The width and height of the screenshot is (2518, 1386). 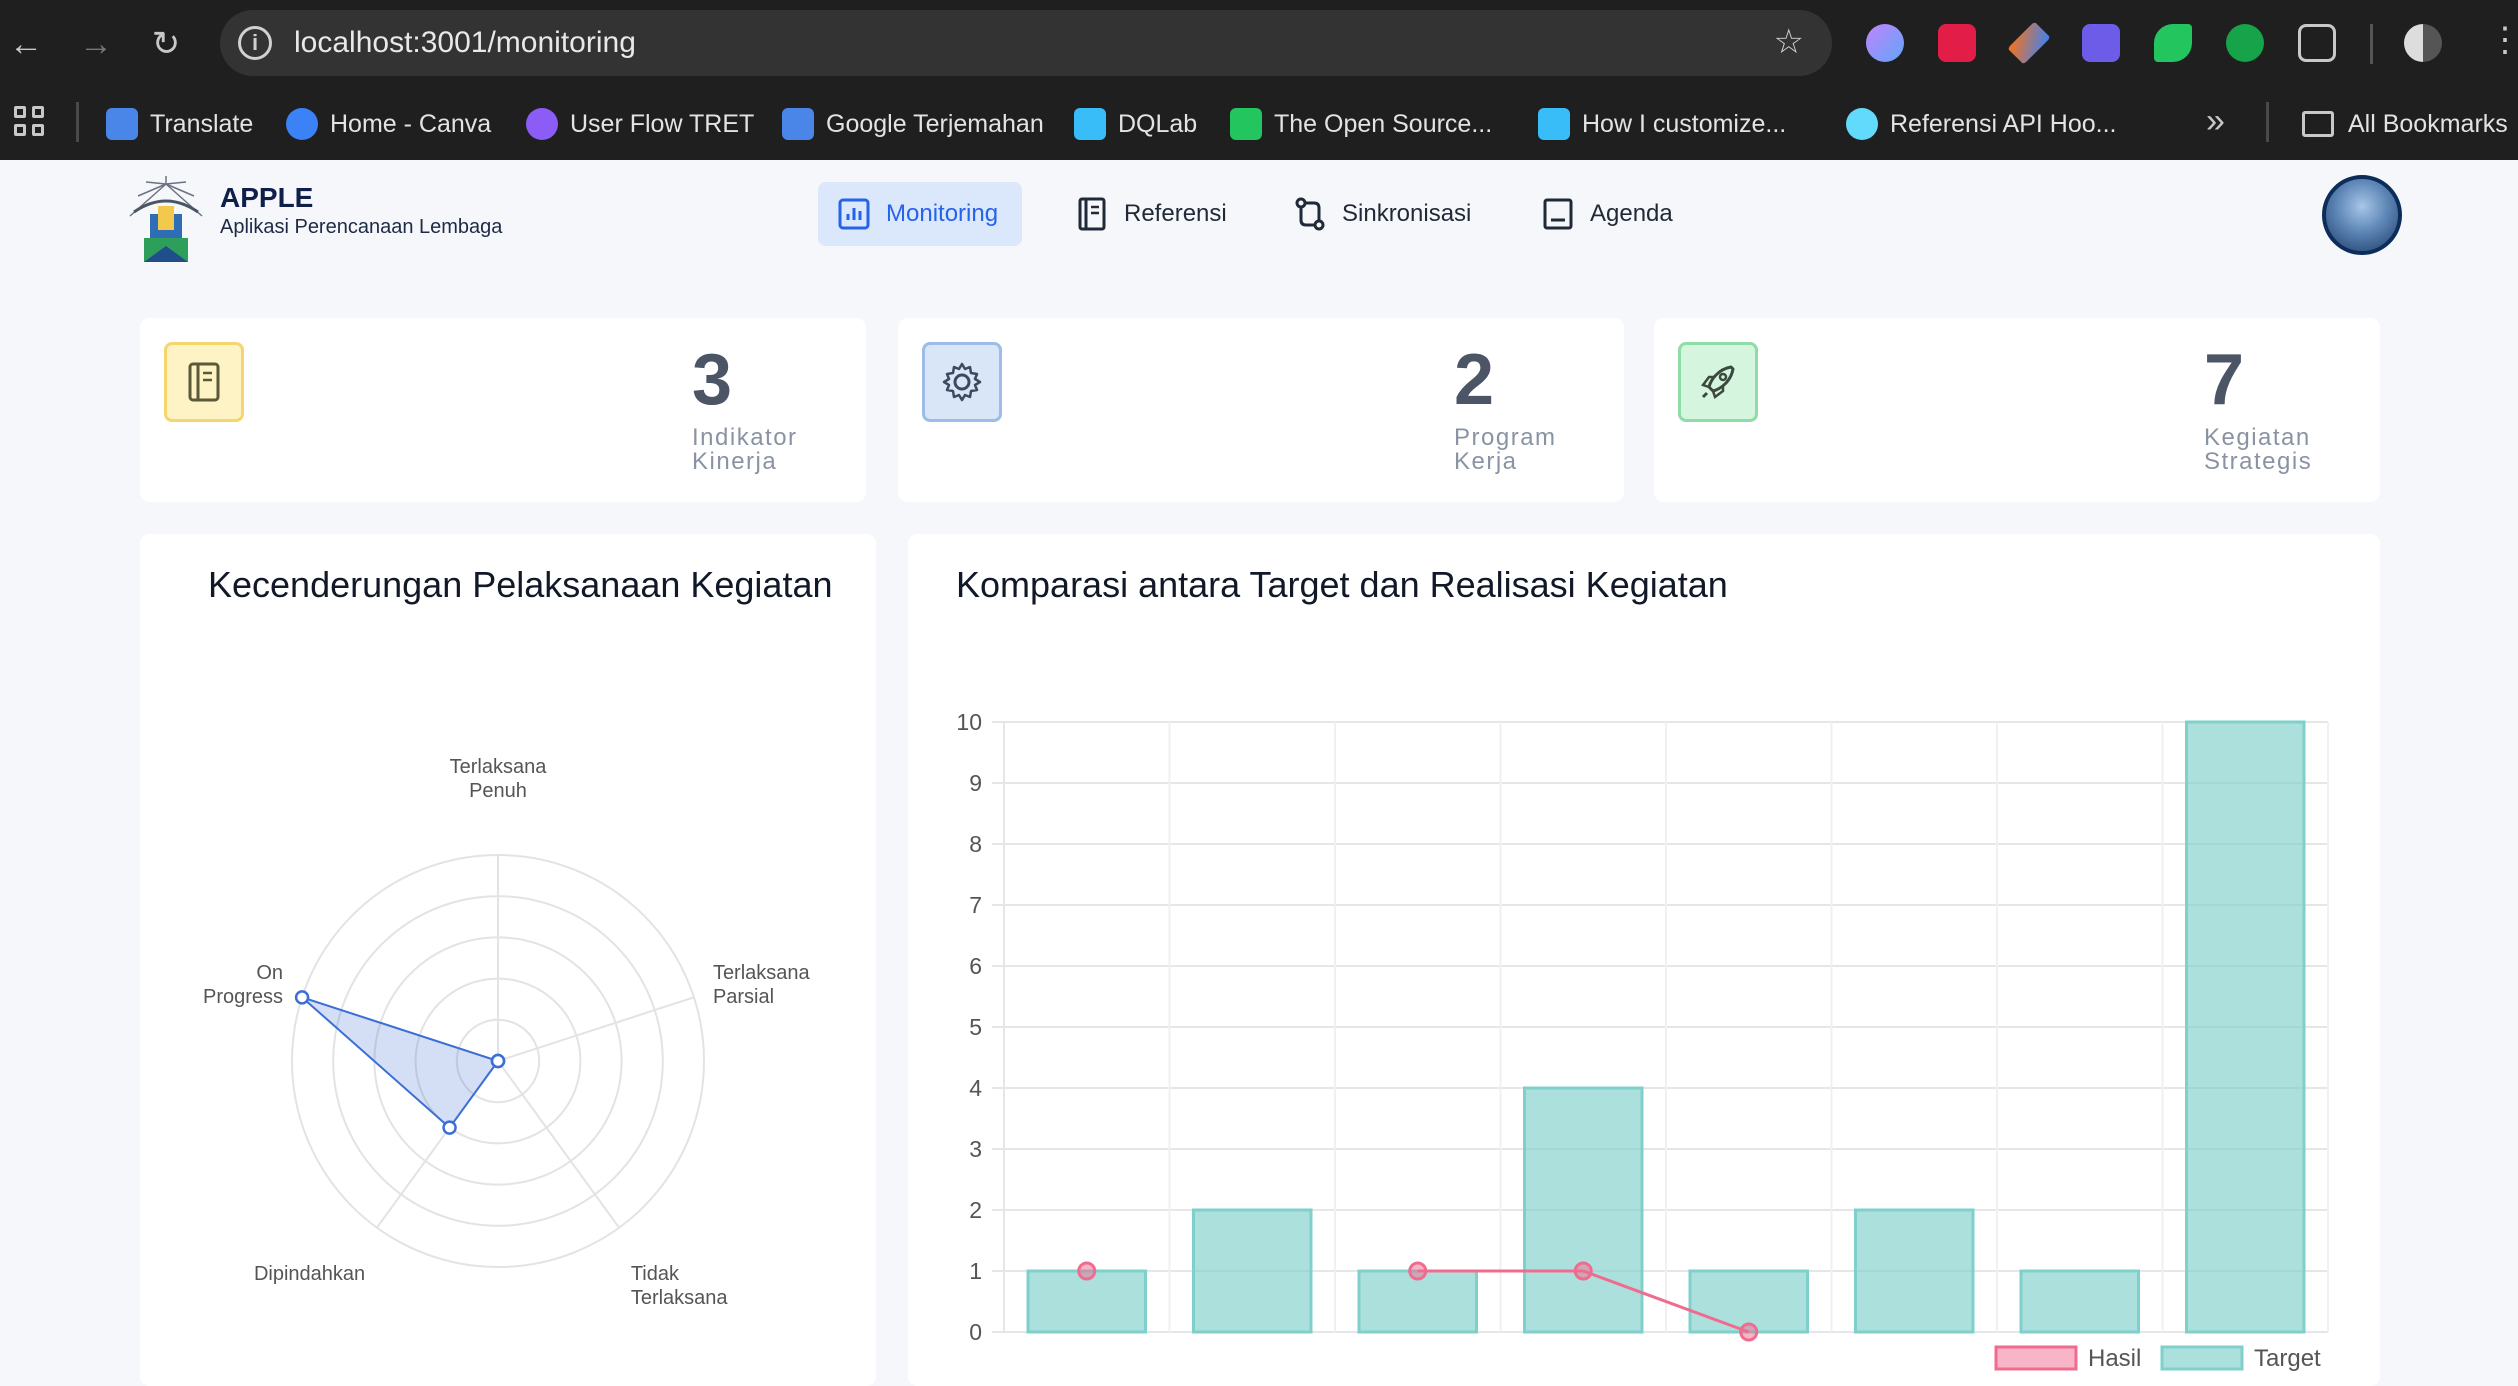 I want to click on apps-grid-icon, so click(x=30, y=122).